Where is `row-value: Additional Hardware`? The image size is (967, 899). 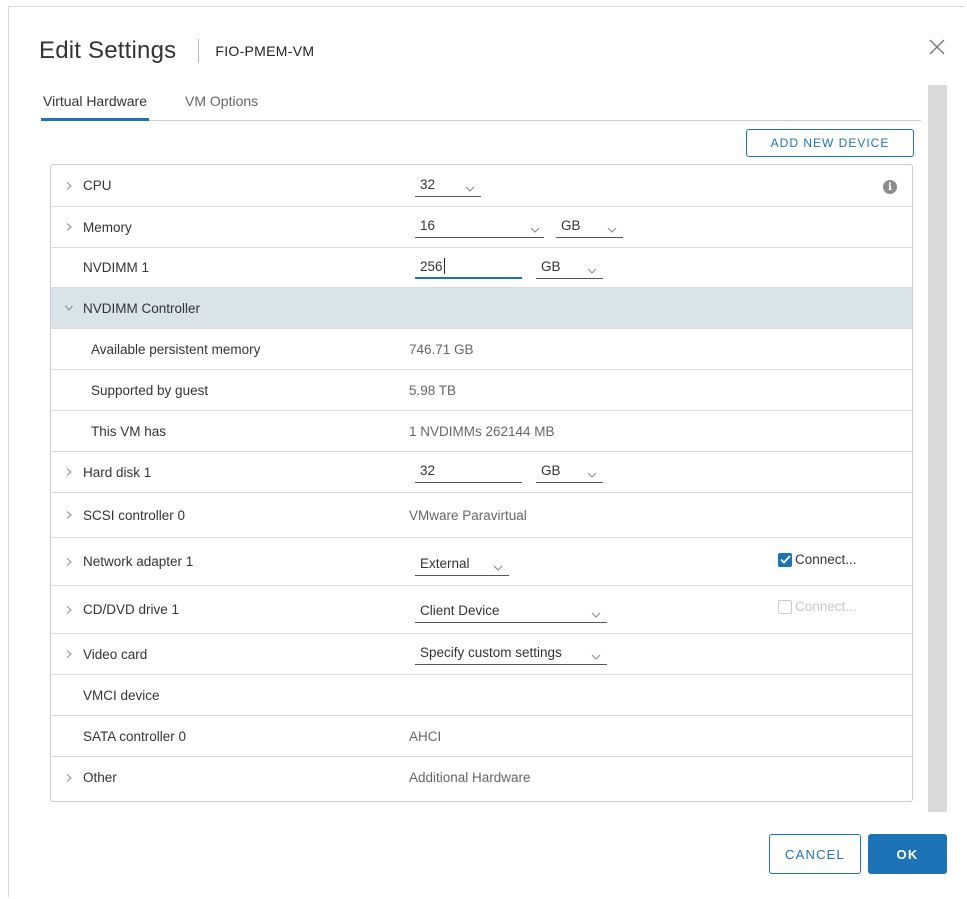 row-value: Additional Hardware is located at coordinates (470, 777).